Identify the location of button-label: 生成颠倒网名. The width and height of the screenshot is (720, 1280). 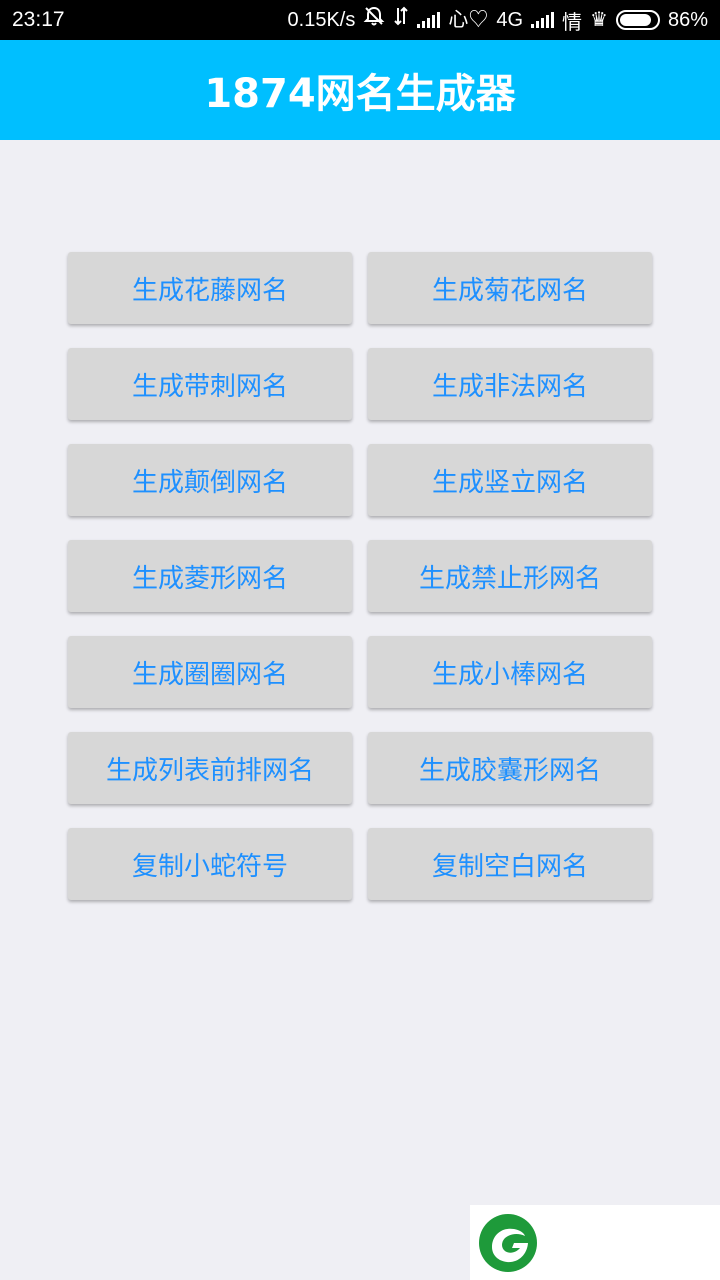
(209, 482).